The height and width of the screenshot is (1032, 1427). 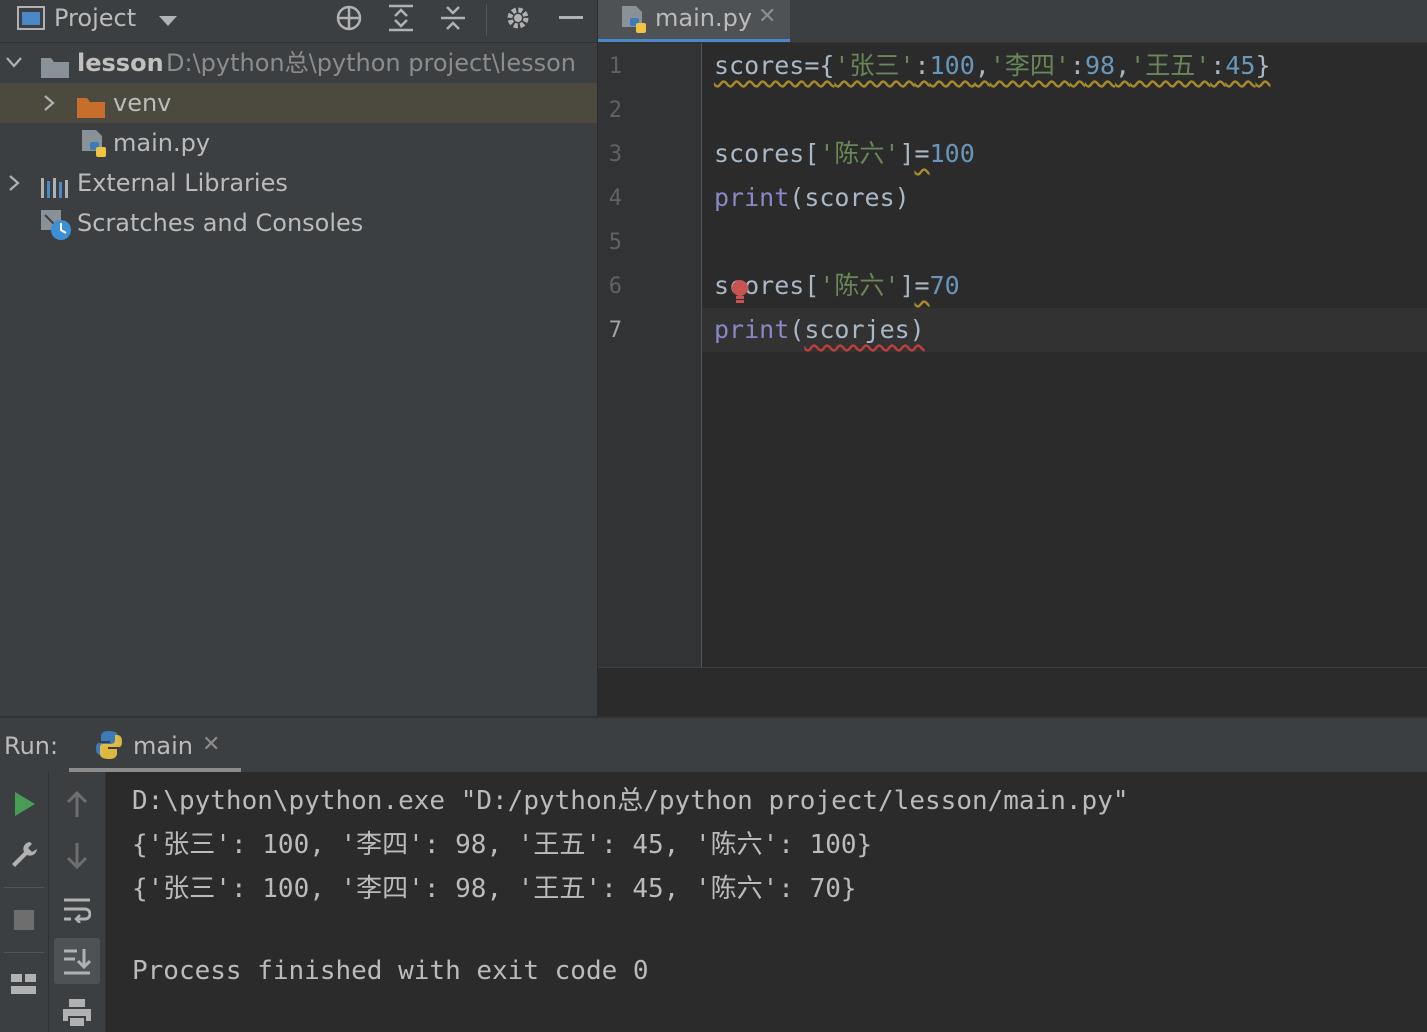 What do you see at coordinates (837, 286) in the screenshot?
I see `code-line-6: scores['陈六']=70` at bounding box center [837, 286].